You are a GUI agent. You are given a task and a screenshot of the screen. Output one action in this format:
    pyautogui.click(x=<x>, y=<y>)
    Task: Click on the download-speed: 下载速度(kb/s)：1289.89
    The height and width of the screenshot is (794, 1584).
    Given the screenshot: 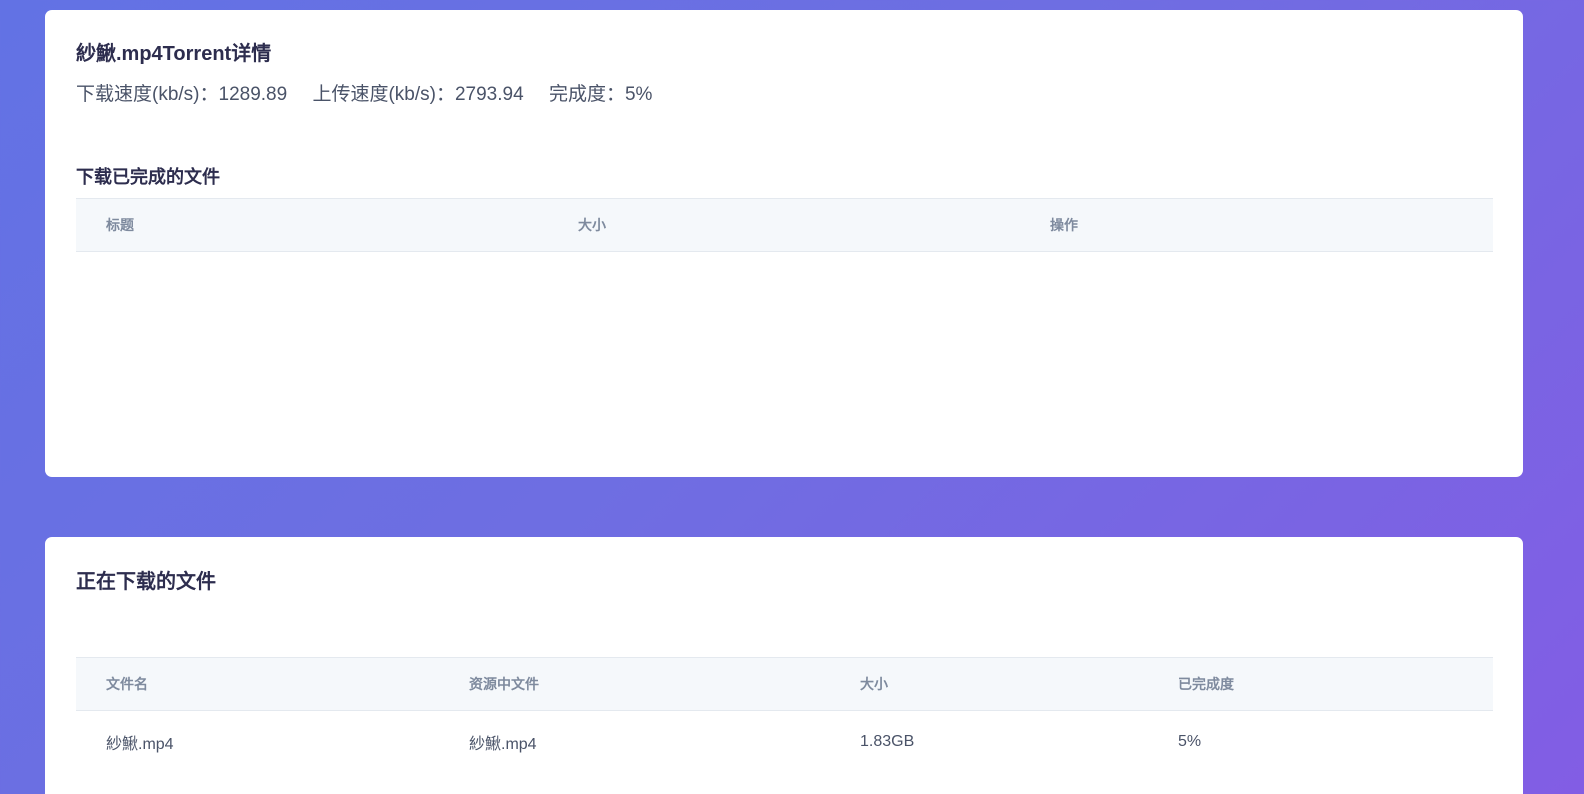 What is the action you would take?
    pyautogui.click(x=182, y=94)
    